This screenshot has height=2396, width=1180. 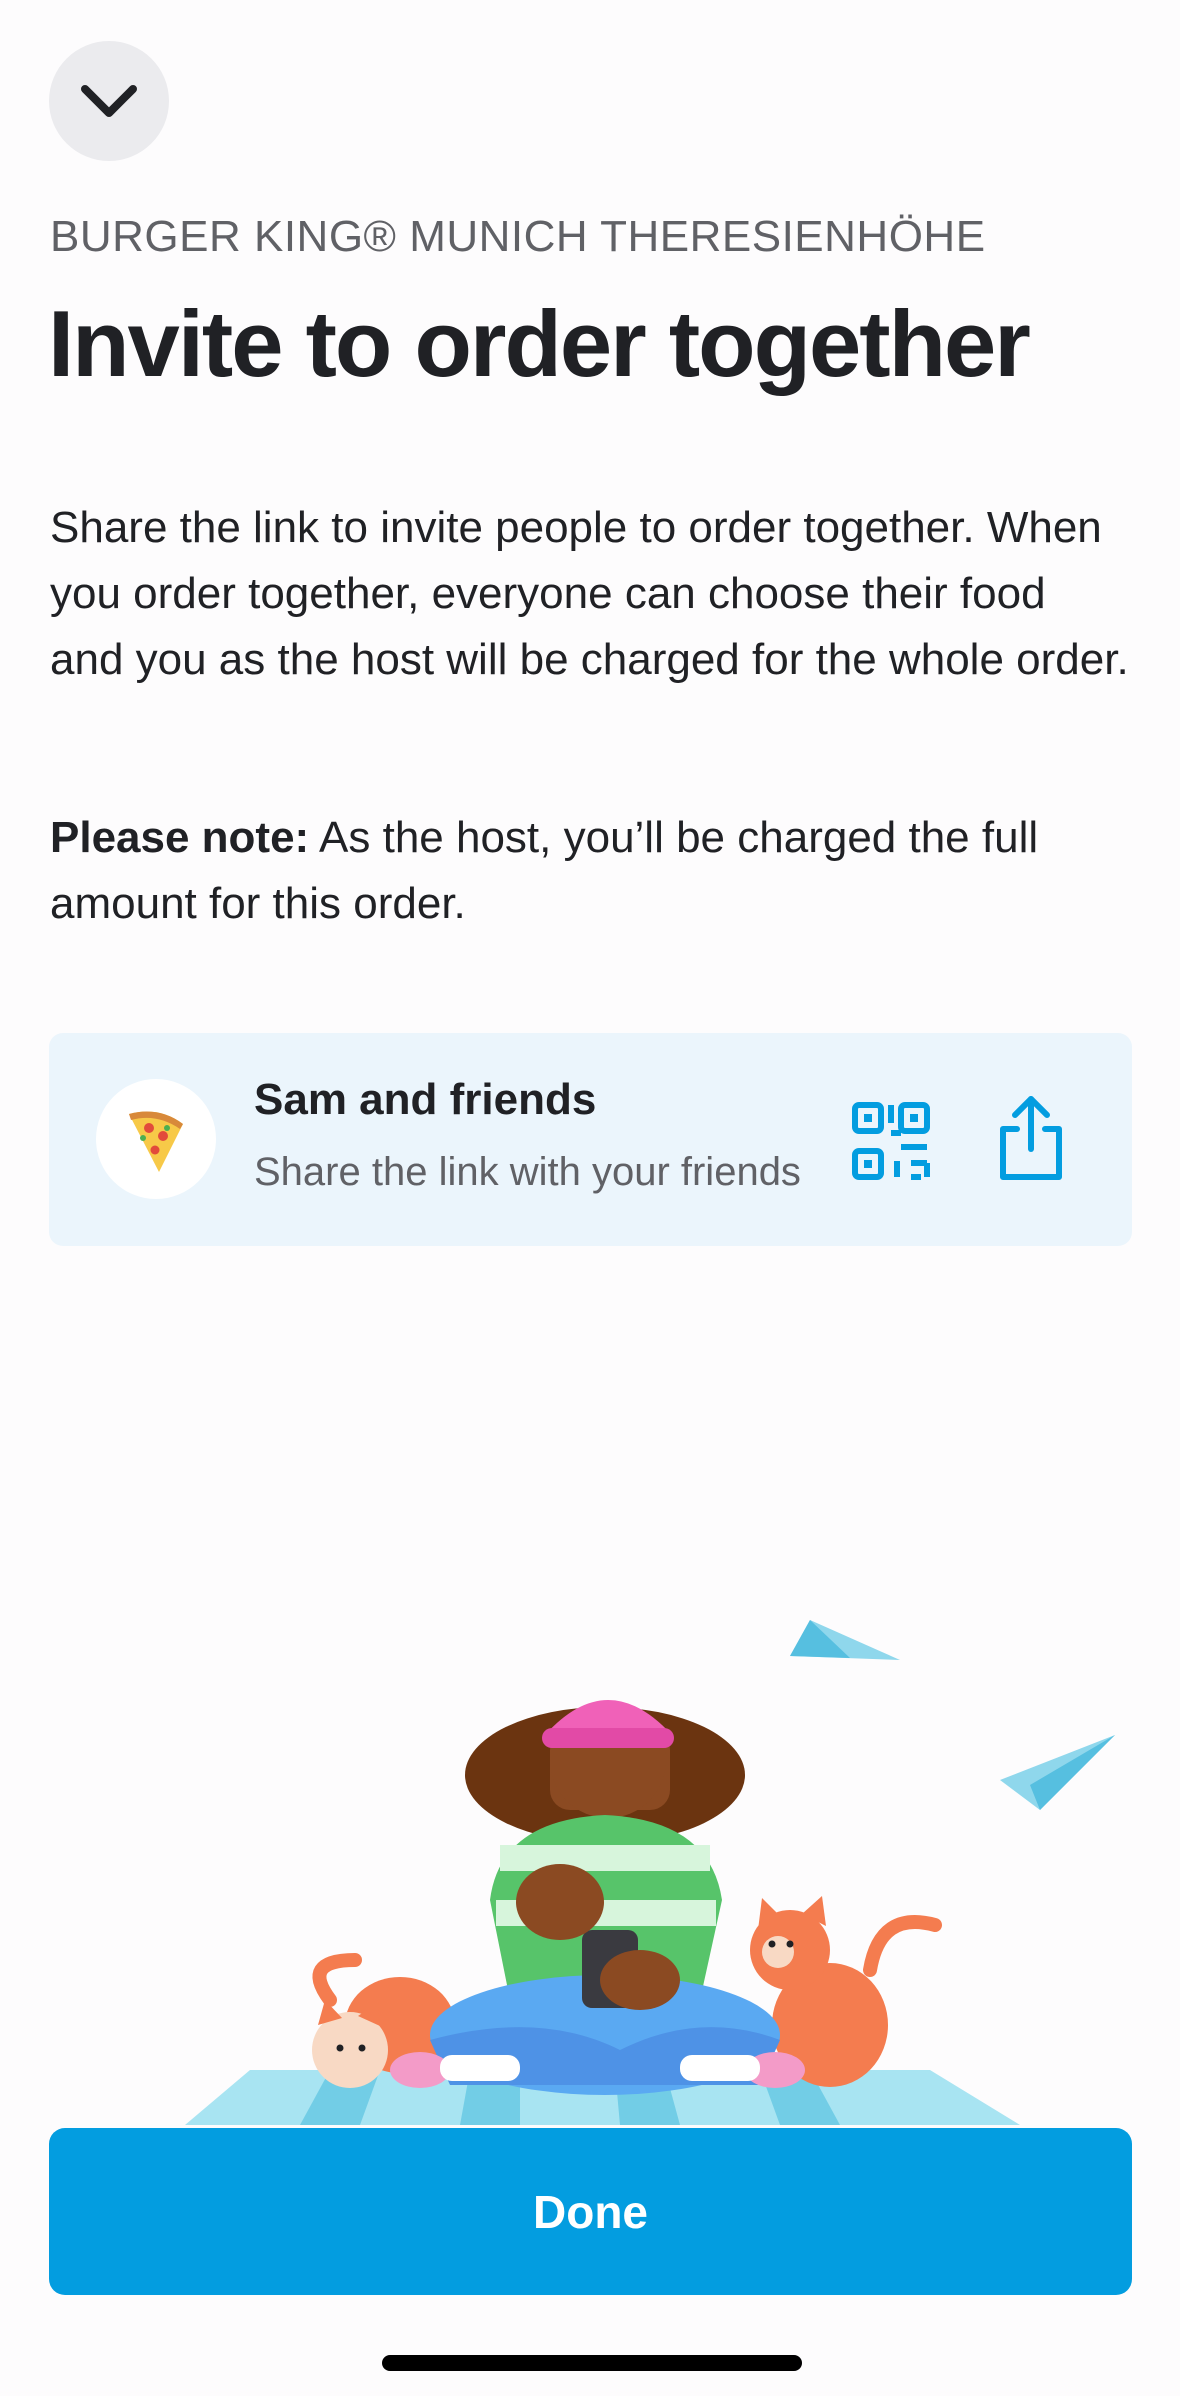 What do you see at coordinates (590, 2211) in the screenshot?
I see `done-button: Done` at bounding box center [590, 2211].